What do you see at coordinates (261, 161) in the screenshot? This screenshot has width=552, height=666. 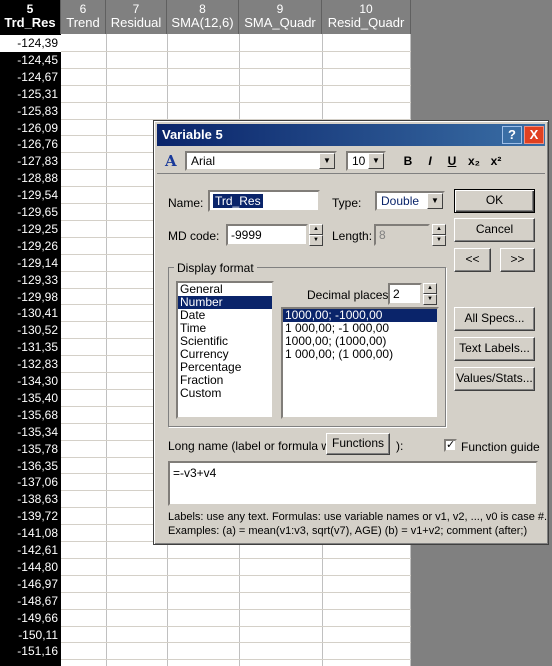 I see `font-name-select: Arial ▼` at bounding box center [261, 161].